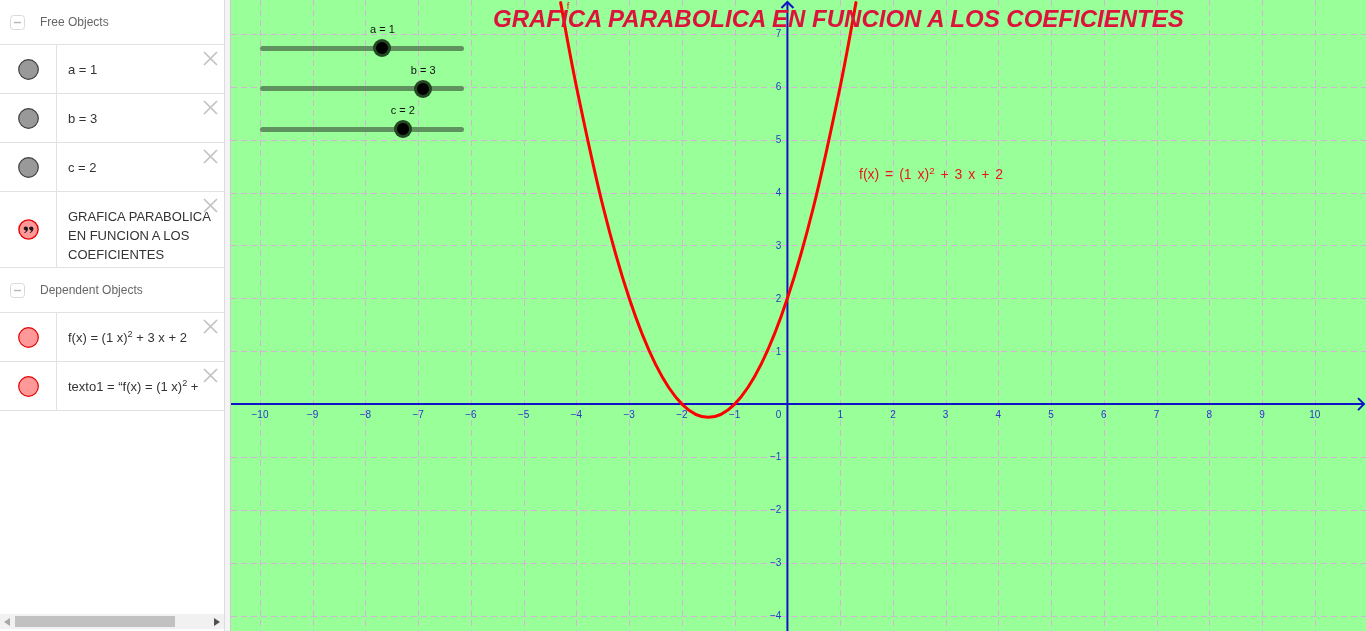 This screenshot has height=631, width=1366. I want to click on slider-label: a = 1, so click(382, 29).